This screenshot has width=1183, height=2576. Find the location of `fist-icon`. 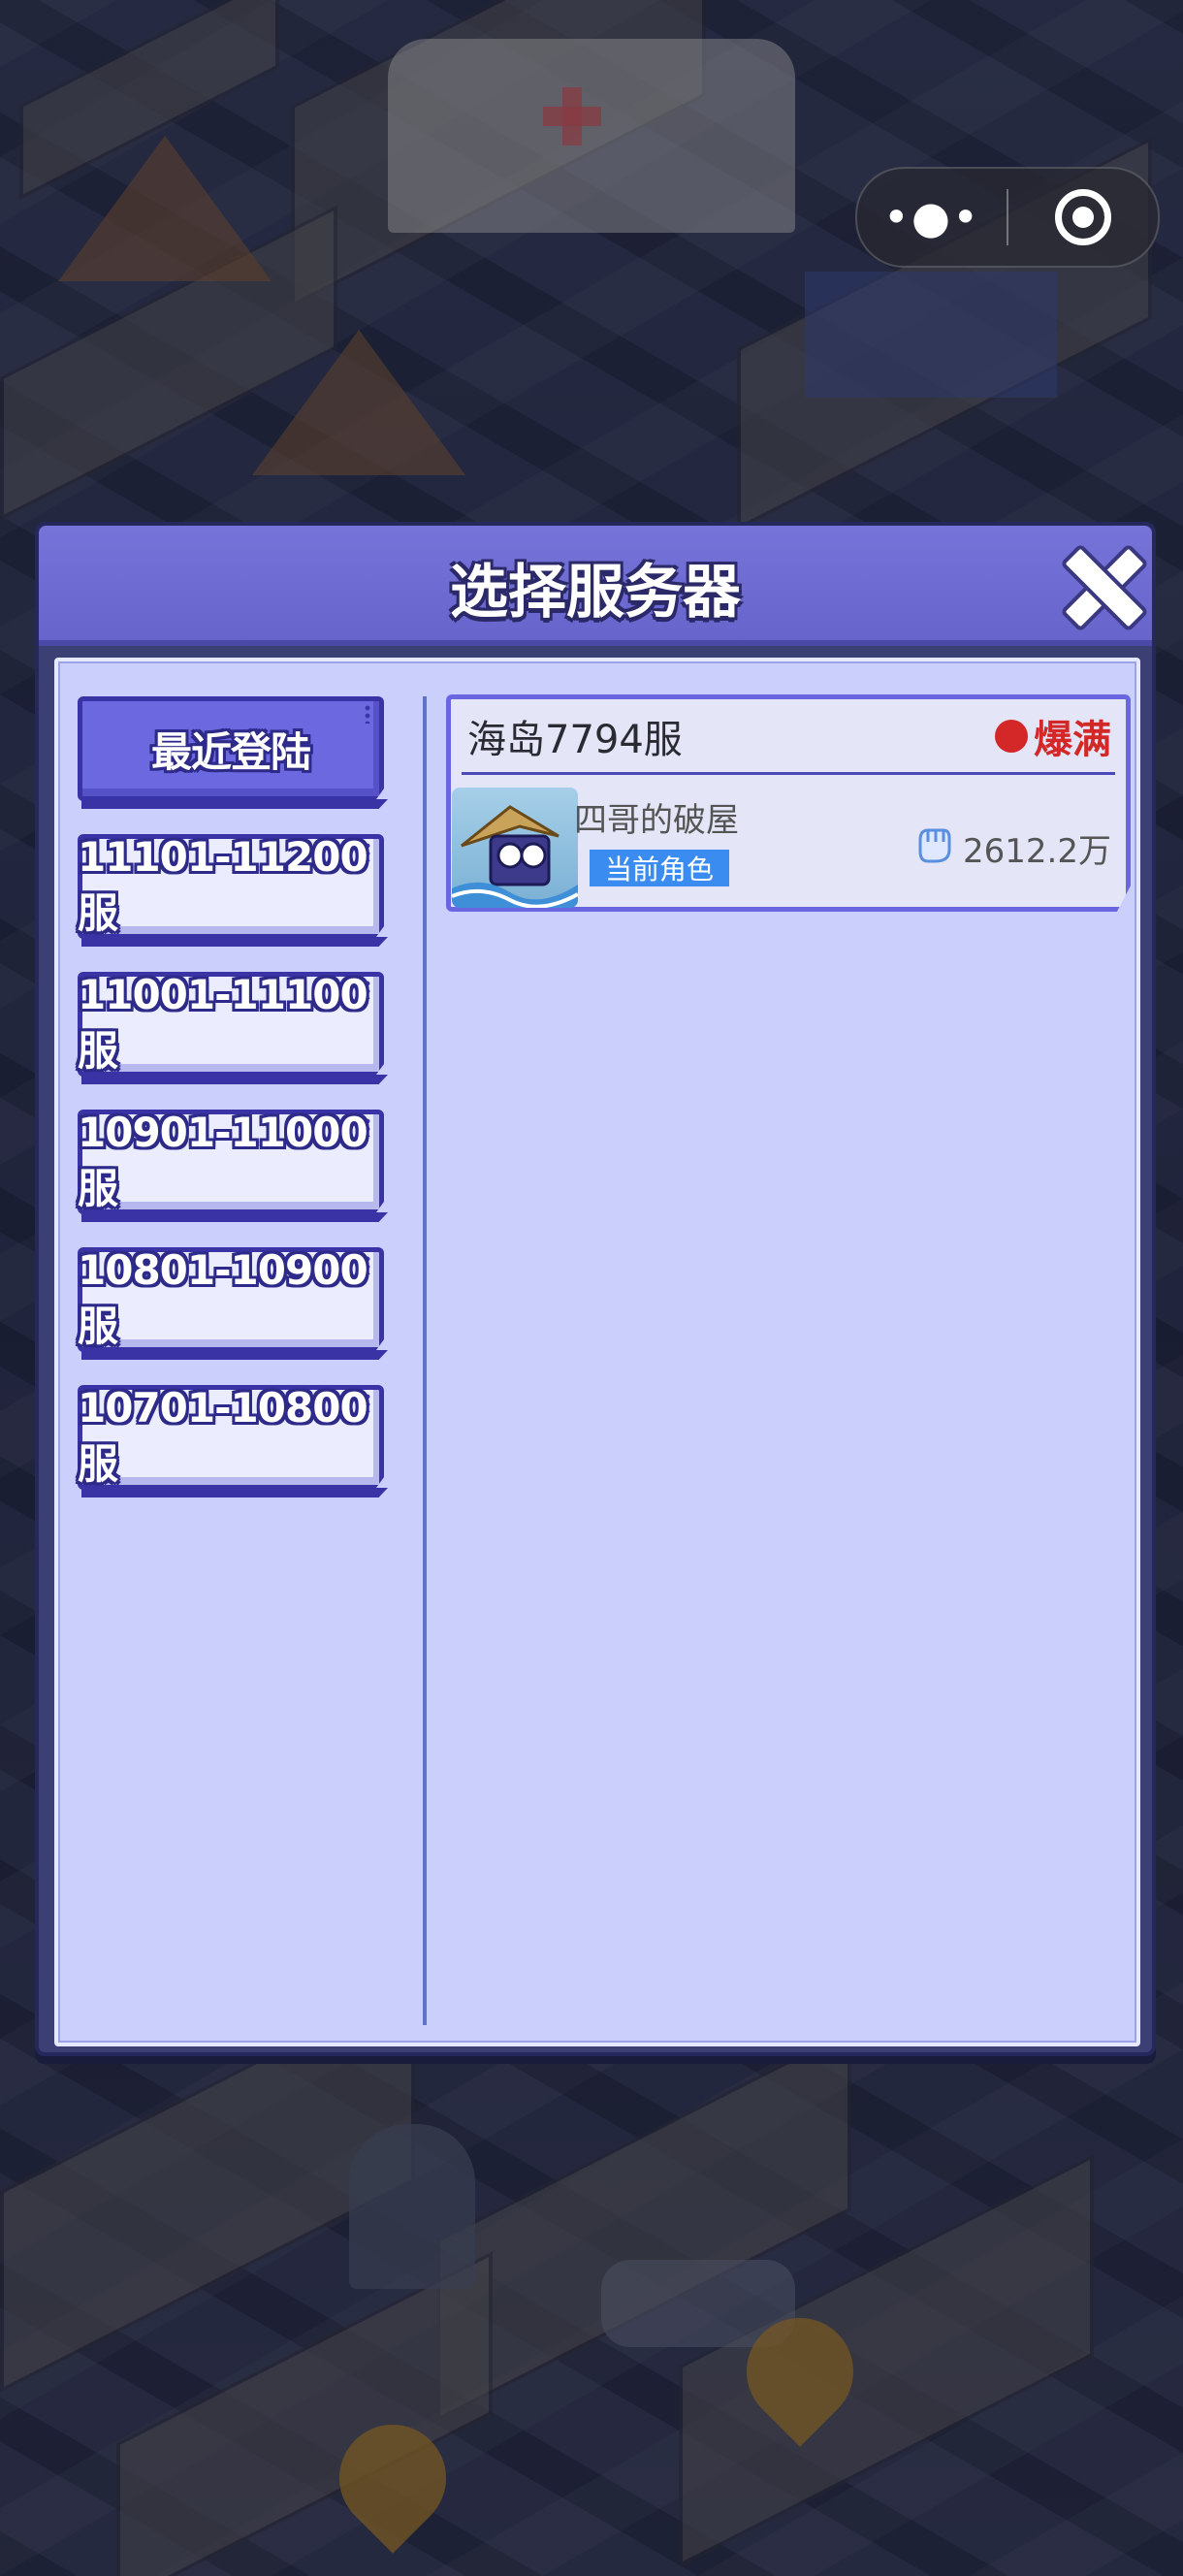

fist-icon is located at coordinates (934, 848).